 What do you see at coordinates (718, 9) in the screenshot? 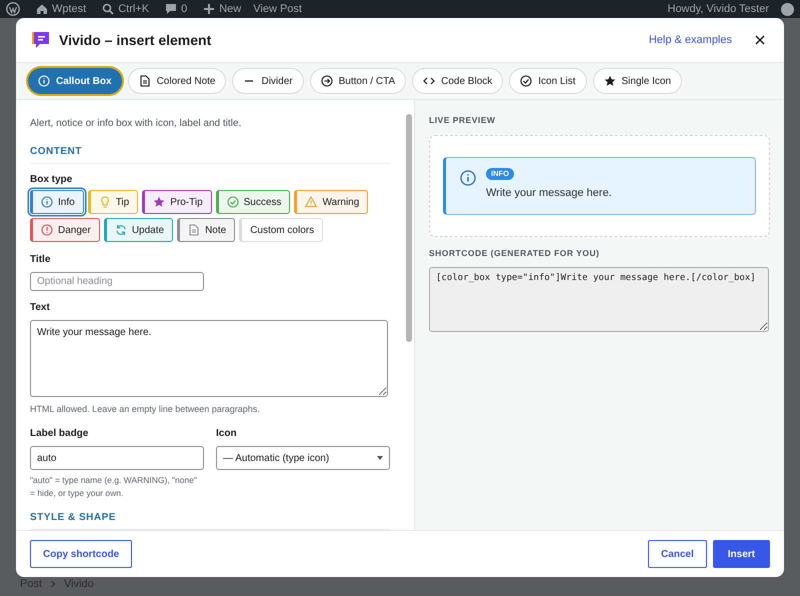
I see `greeting-link: Howdy, Vivido Tester` at bounding box center [718, 9].